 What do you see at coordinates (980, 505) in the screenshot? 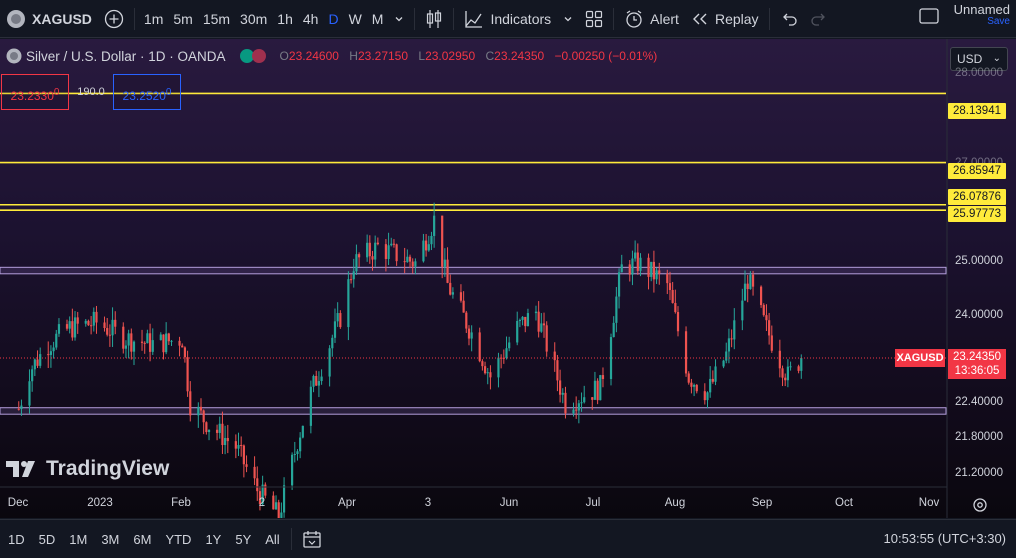
I see `settings-icon` at bounding box center [980, 505].